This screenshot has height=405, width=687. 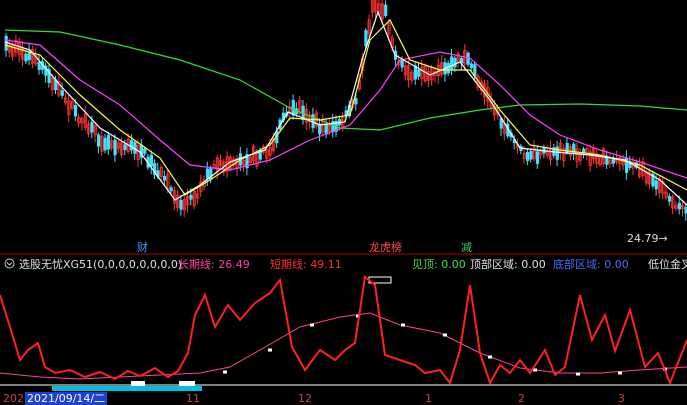 What do you see at coordinates (142, 247) in the screenshot?
I see `event-marker-finance: 财` at bounding box center [142, 247].